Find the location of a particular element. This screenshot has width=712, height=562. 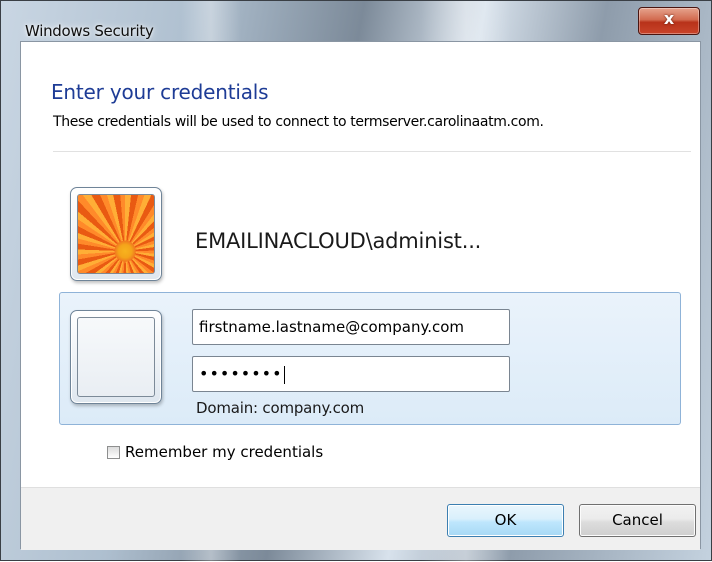

remember-checkbox is located at coordinates (113, 452).